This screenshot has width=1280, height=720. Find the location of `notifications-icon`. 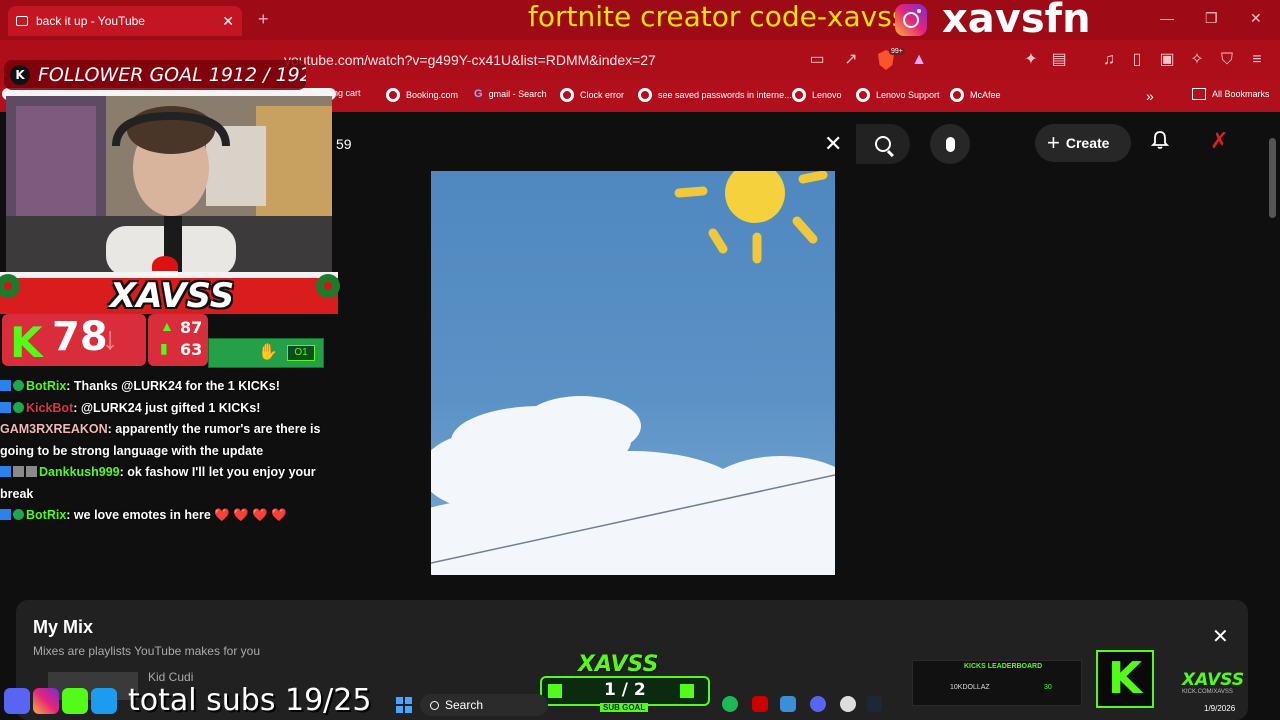

notifications-icon is located at coordinates (1160, 140).